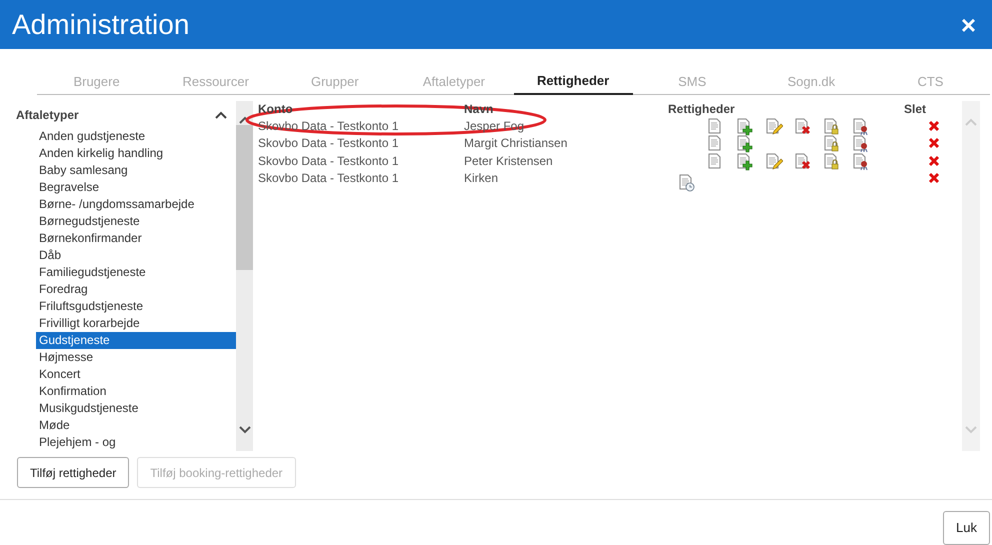  Describe the element at coordinates (245, 430) in the screenshot. I see `scroll-down-icon` at that location.